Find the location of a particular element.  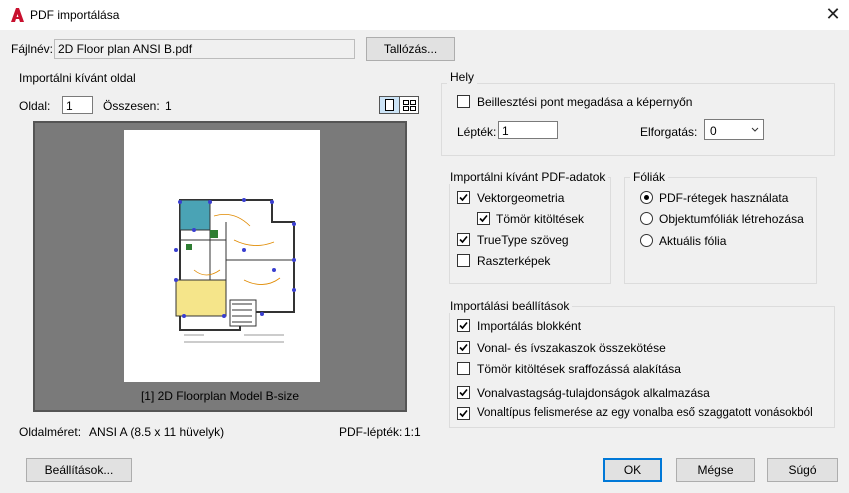

vector-checkbox is located at coordinates (463, 197).